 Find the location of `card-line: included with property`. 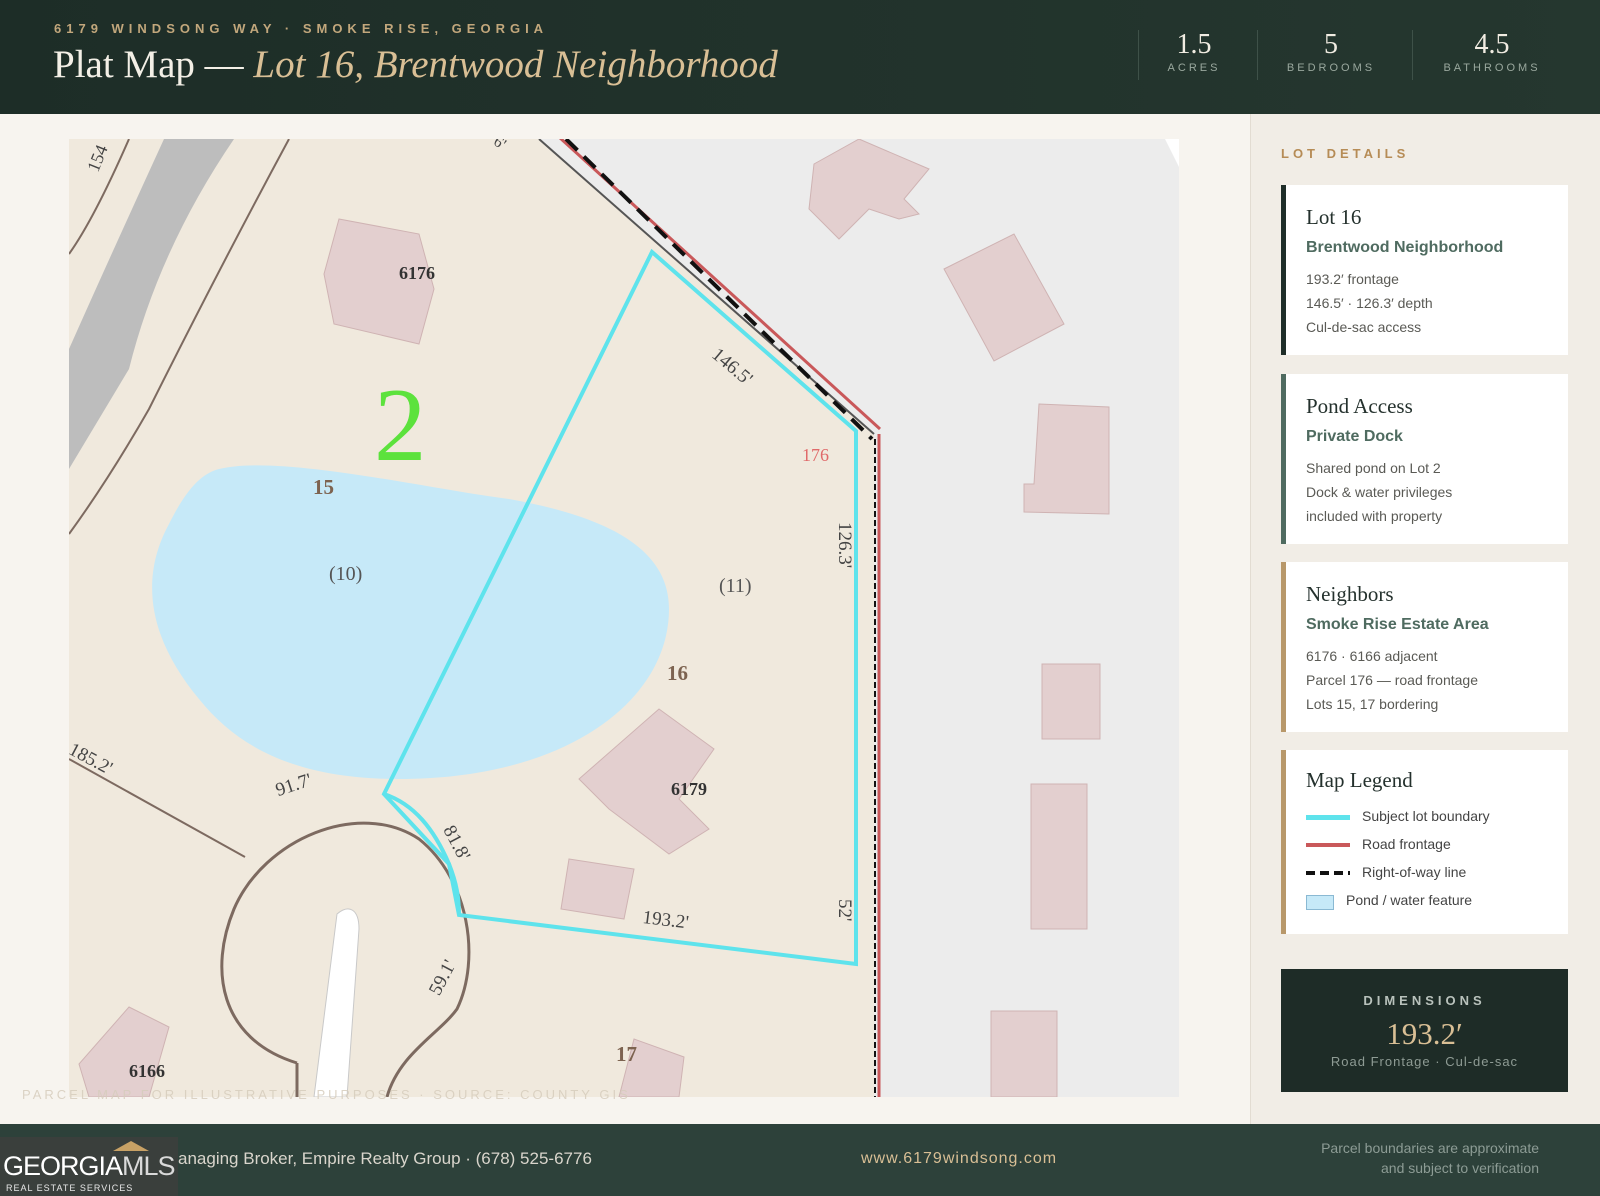

card-line: included with property is located at coordinates (1374, 516).